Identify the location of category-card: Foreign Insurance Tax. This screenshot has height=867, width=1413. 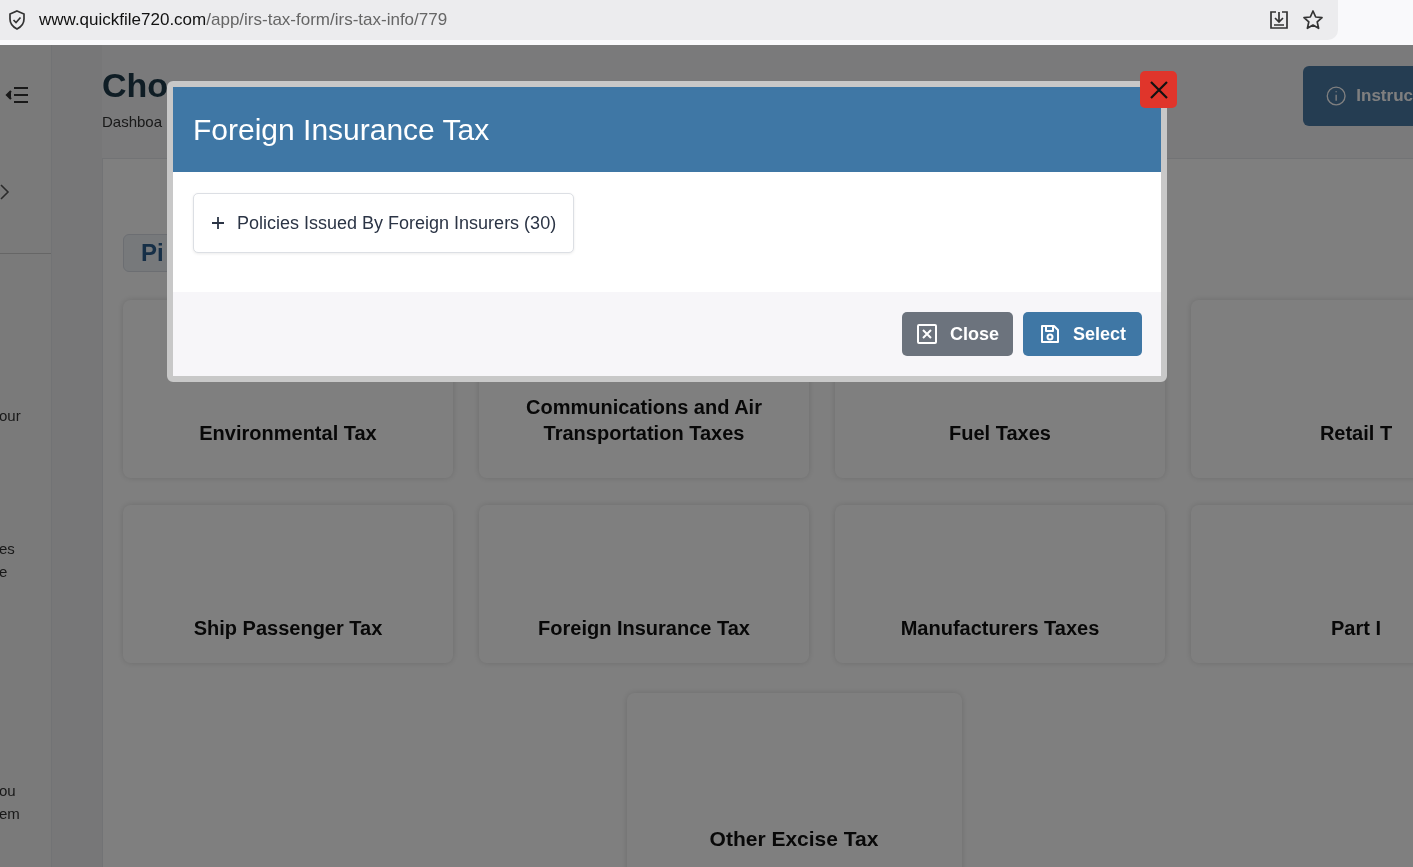
(644, 583).